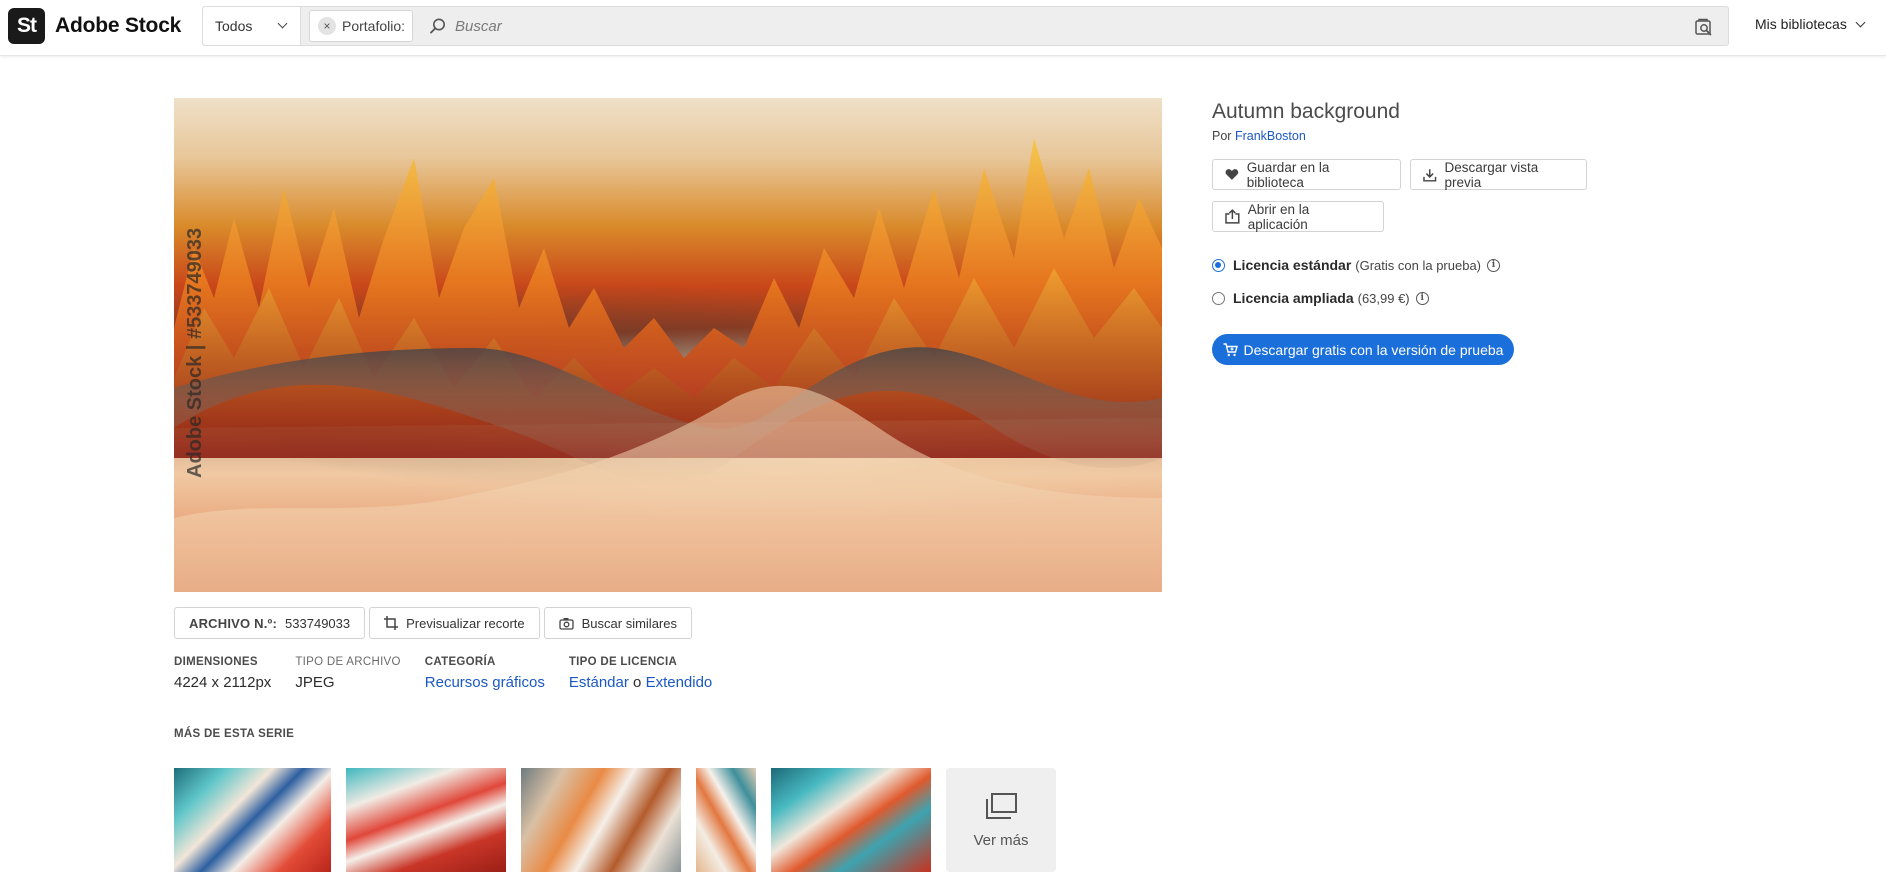 The image size is (1886, 894). I want to click on file-number-box: ARCHIVO N.º: 533749033, so click(270, 623).